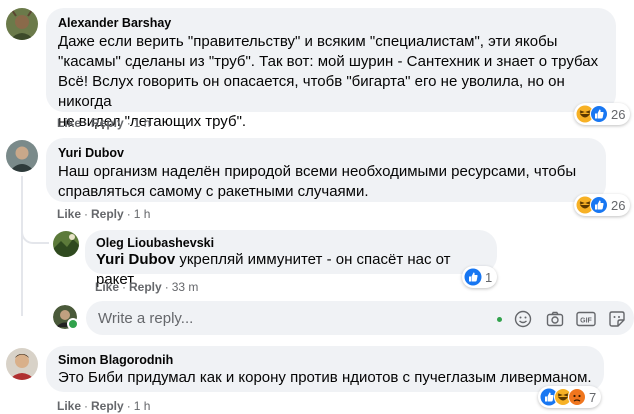  What do you see at coordinates (22, 156) in the screenshot?
I see `avatar-yuri-dubov` at bounding box center [22, 156].